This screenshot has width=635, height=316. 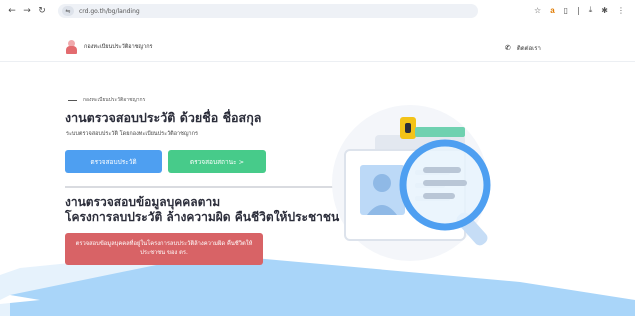 What do you see at coordinates (118, 47) in the screenshot?
I see `org-name: กองทะเบียนประวัติอาชญากร` at bounding box center [118, 47].